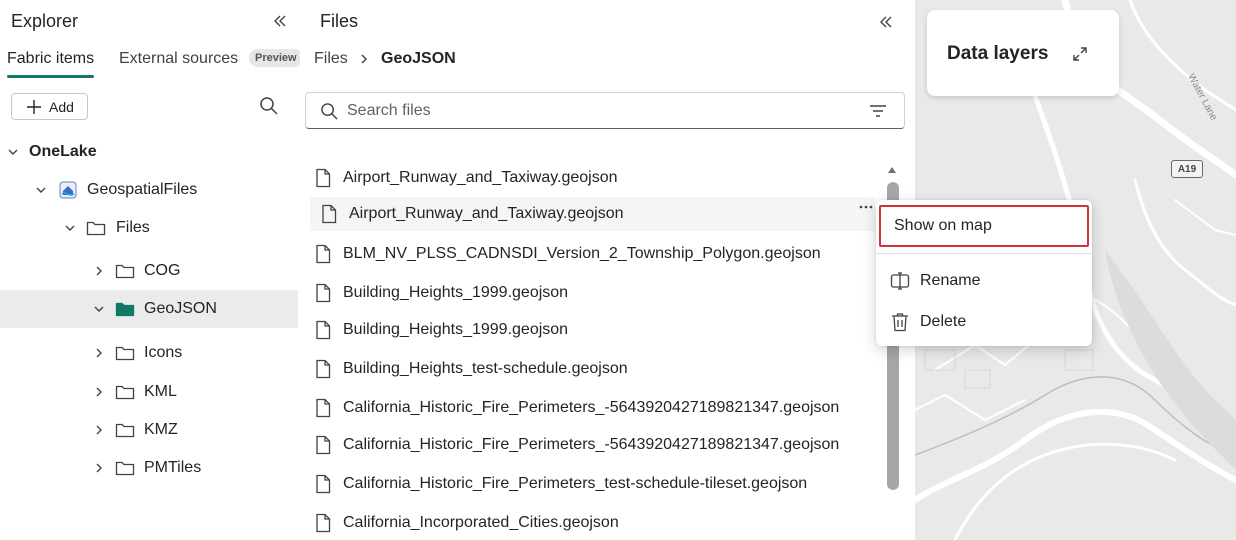 Image resolution: width=1236 pixels, height=540 pixels. Describe the element at coordinates (998, 53) in the screenshot. I see `data-layers-title: Data layers` at that location.